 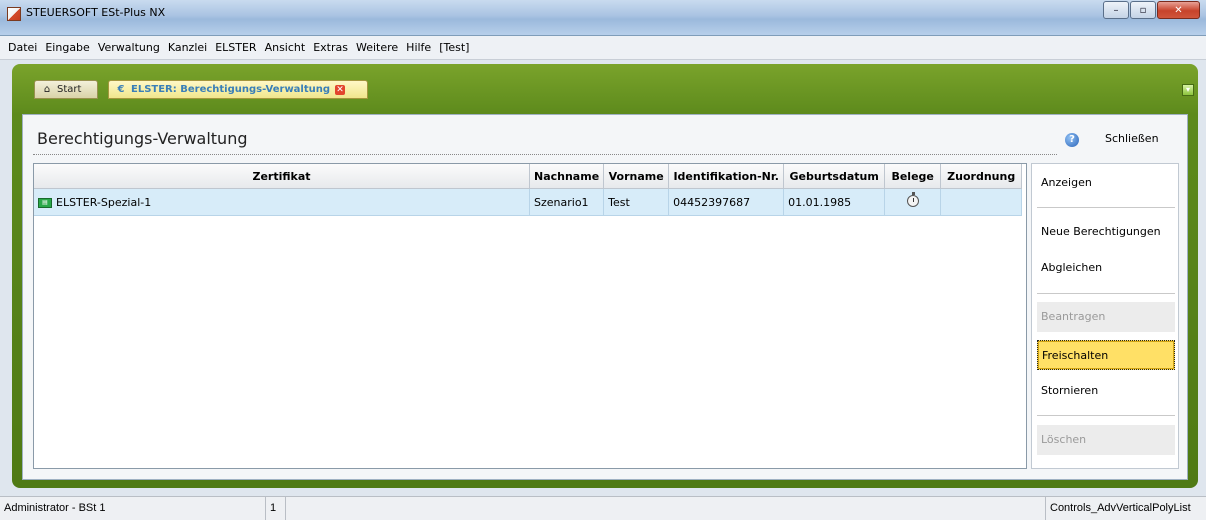 I want to click on cell-vorname: Test, so click(x=636, y=202).